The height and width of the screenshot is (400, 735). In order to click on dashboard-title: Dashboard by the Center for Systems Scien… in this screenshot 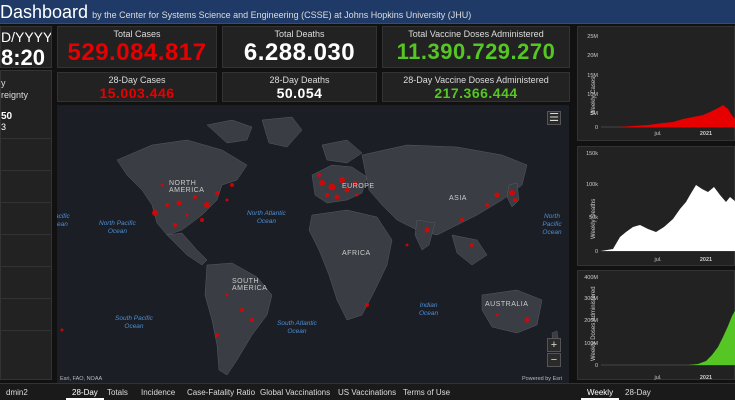, I will do `click(236, 12)`.